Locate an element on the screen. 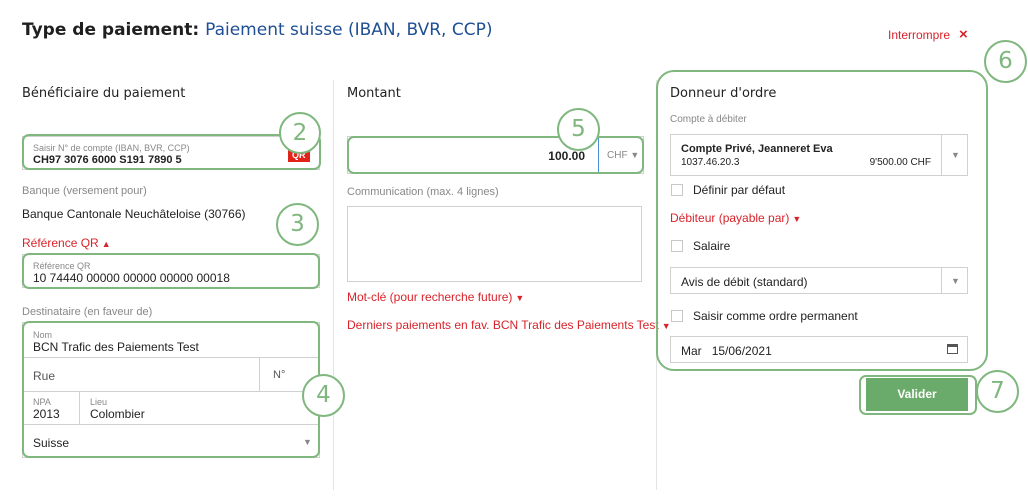  step-marker-6: 6 is located at coordinates (1005, 61).